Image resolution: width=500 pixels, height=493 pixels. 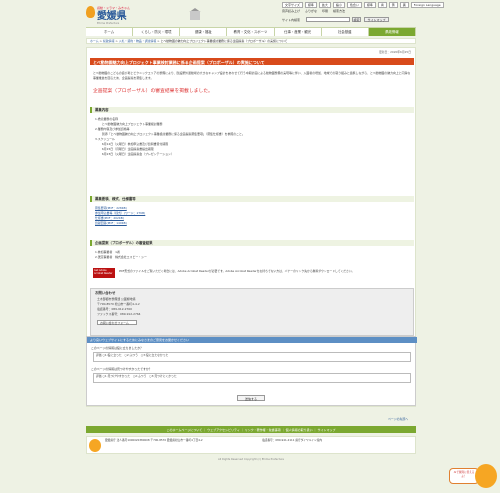 What do you see at coordinates (195, 13) in the screenshot?
I see `castle-icon` at bounding box center [195, 13].